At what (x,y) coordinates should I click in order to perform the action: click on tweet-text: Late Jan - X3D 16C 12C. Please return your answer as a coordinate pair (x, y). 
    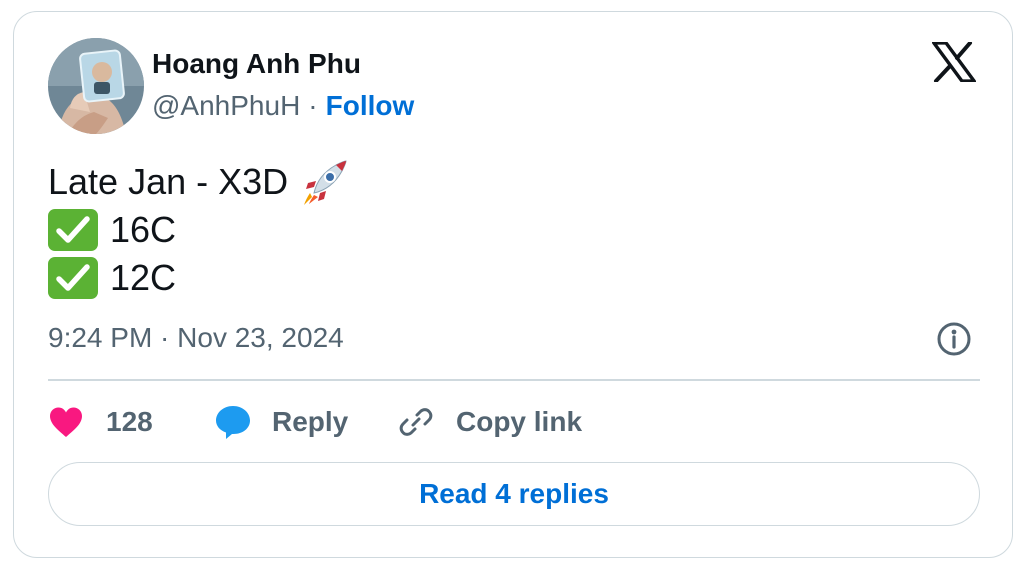
    Looking at the image, I should click on (199, 230).